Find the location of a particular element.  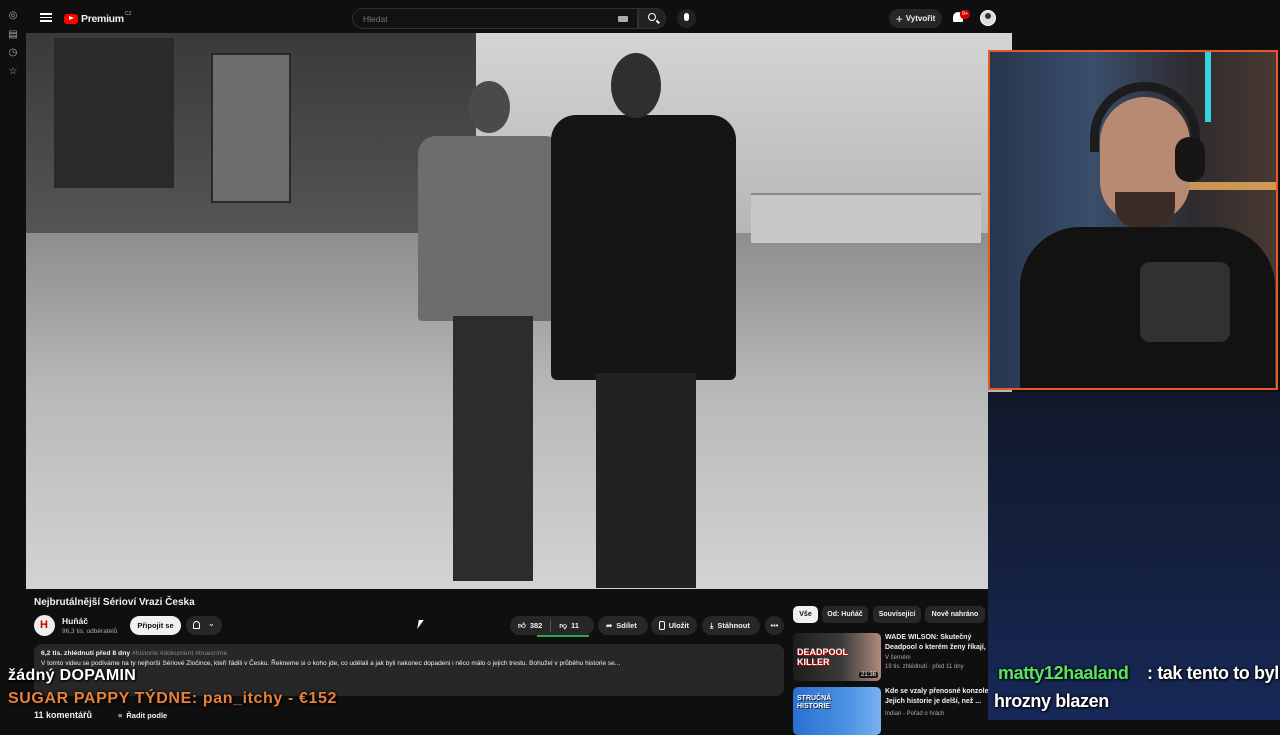

notification-badge: 9+ is located at coordinates (965, 14).